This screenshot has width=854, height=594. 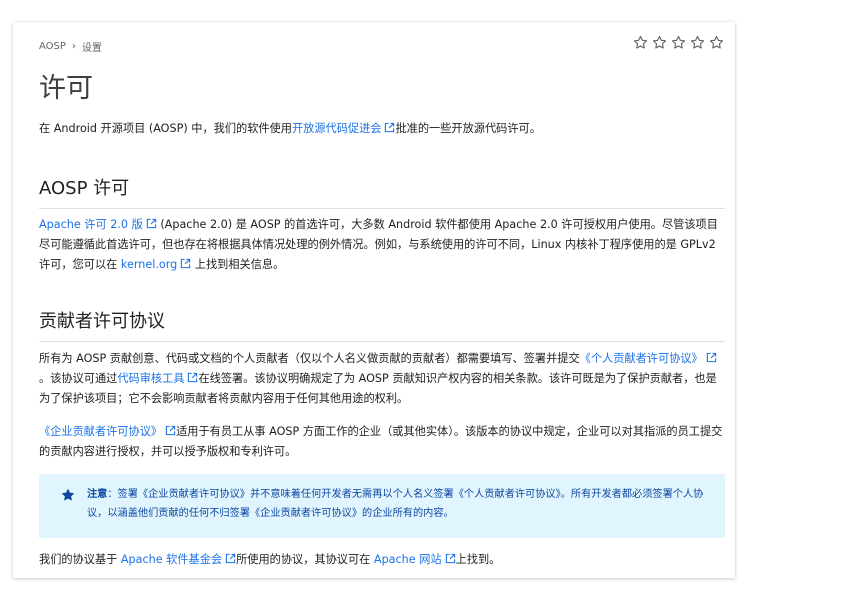 What do you see at coordinates (238, 264) in the screenshot?
I see `aosp-license-text-end: 上找到相关信息。` at bounding box center [238, 264].